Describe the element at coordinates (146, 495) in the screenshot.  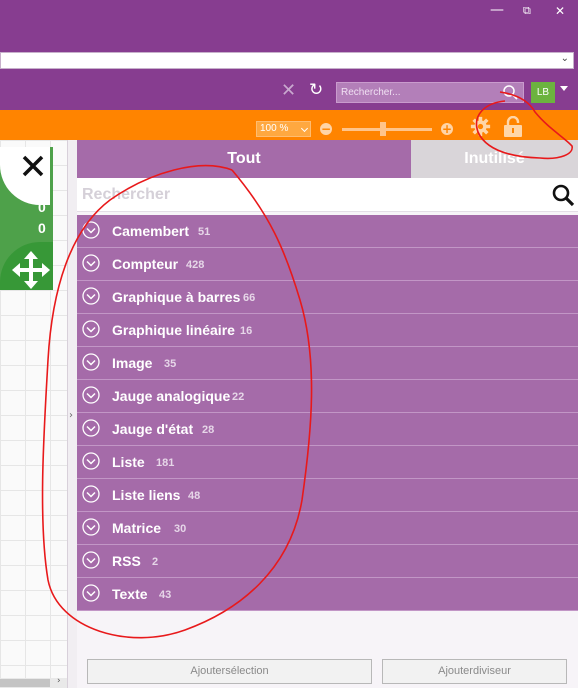
I see `list-item-label: Liste liens` at that location.